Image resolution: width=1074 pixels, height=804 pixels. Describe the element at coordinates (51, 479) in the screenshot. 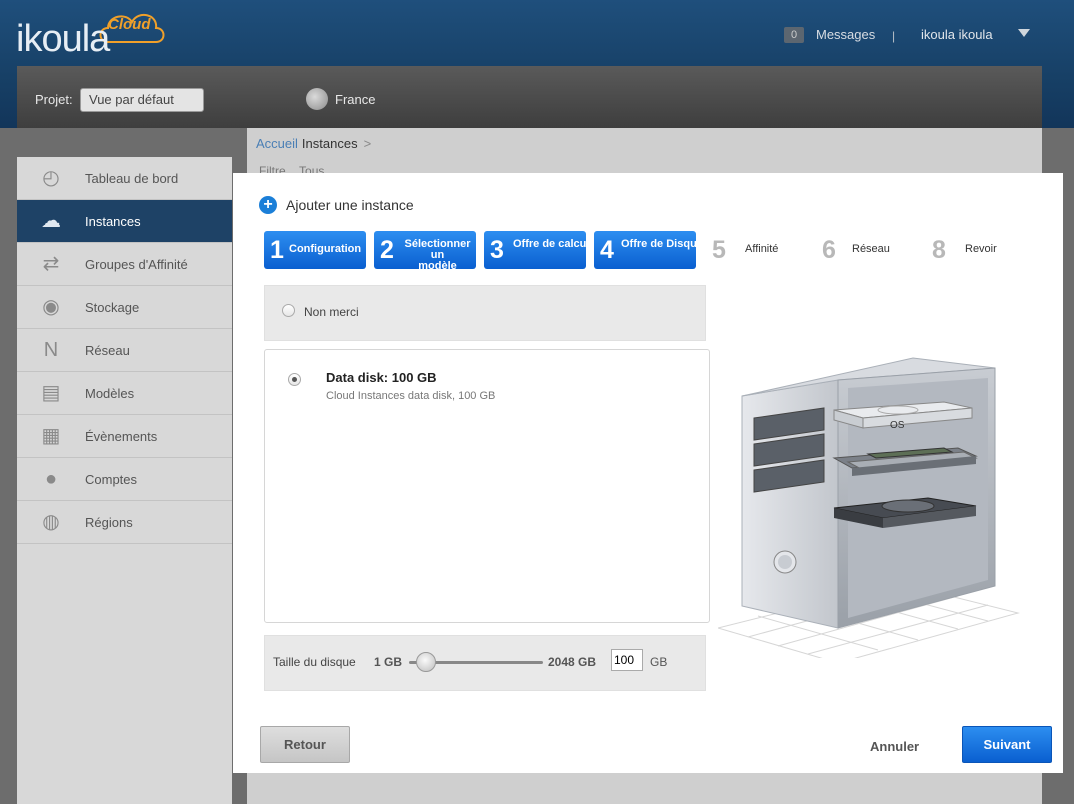

I see `user-icon: ●` at that location.